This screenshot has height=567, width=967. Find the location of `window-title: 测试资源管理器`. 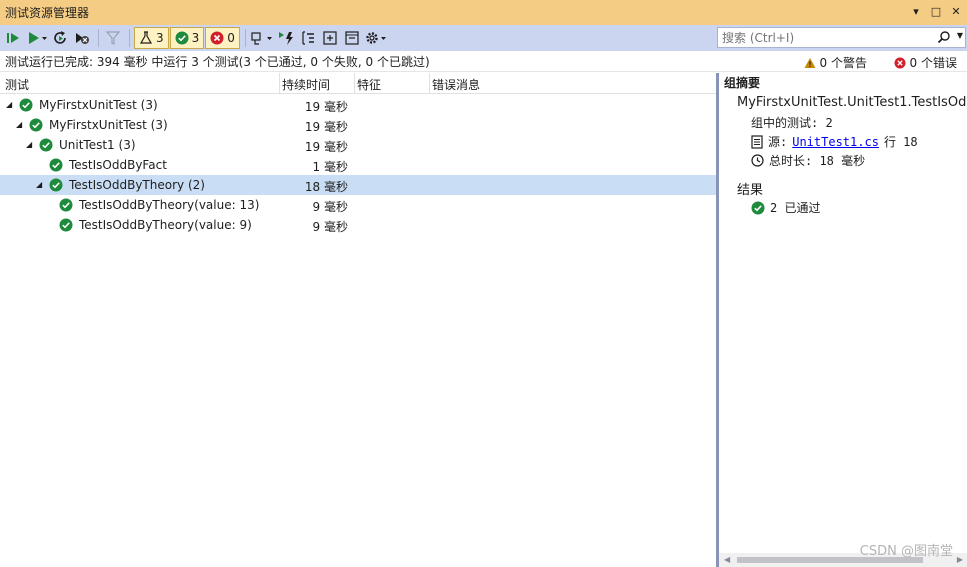

window-title: 测试资源管理器 is located at coordinates (47, 13).